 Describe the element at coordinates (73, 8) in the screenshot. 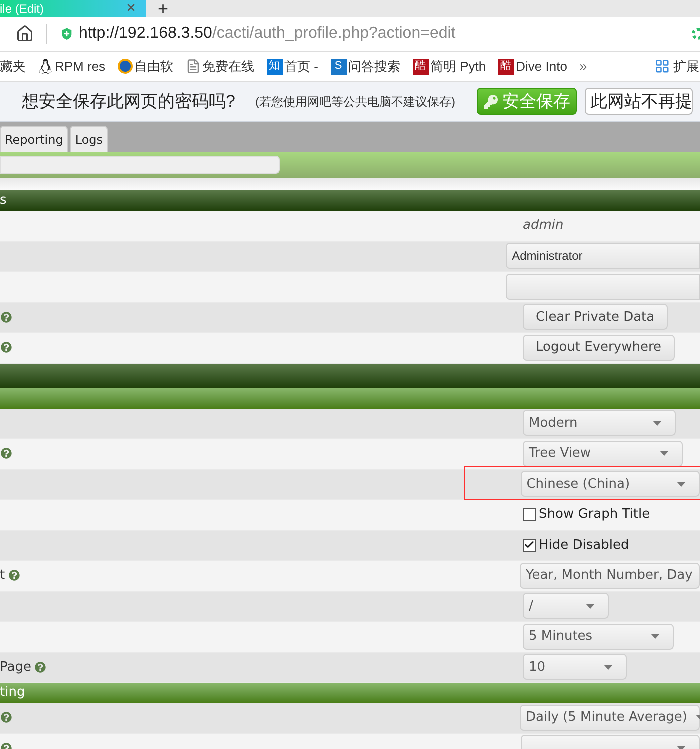

I see `browser-tab: ile (Edit) ×` at that location.